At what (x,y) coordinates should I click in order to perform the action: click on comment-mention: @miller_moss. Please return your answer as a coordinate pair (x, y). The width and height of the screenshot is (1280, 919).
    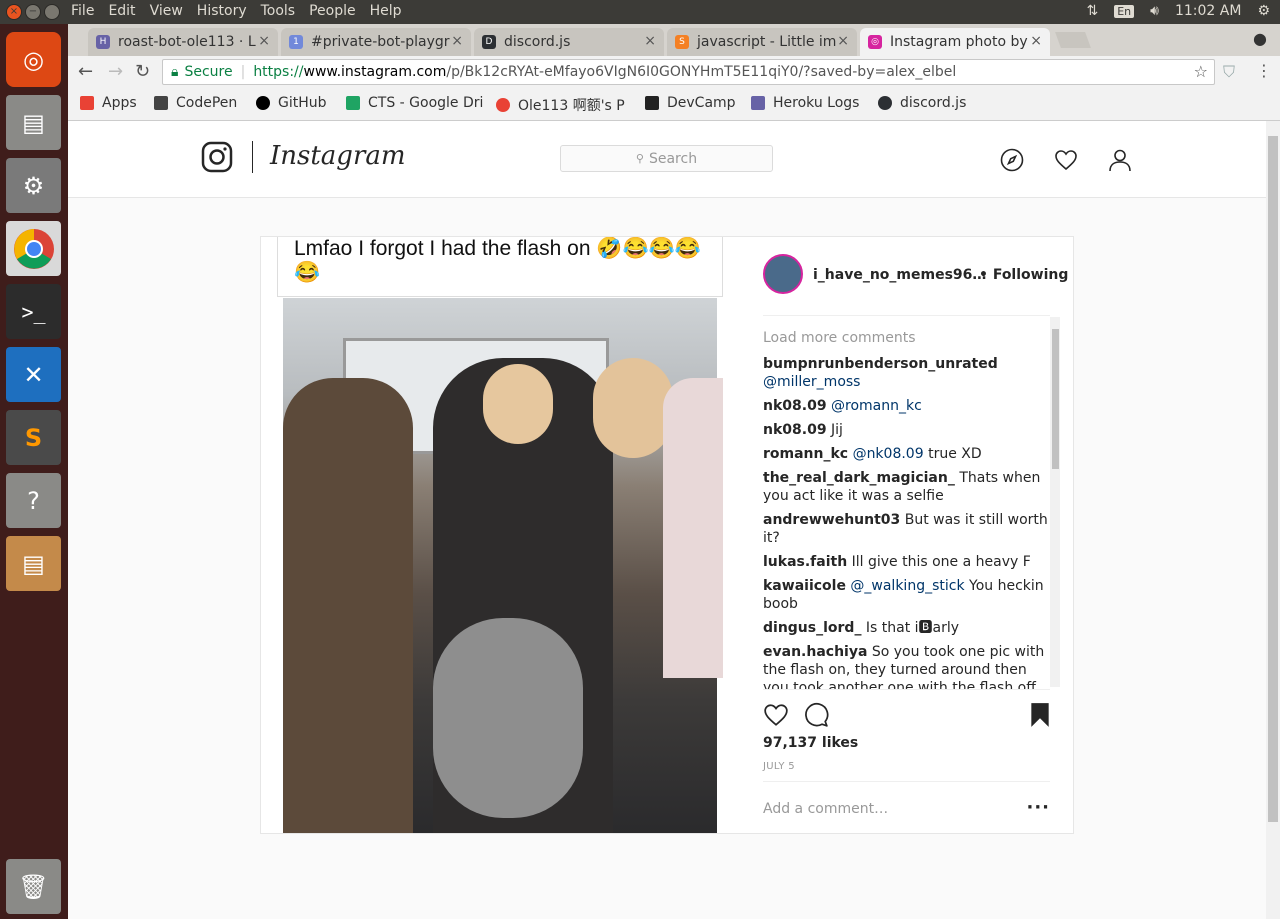
    Looking at the image, I should click on (811, 382).